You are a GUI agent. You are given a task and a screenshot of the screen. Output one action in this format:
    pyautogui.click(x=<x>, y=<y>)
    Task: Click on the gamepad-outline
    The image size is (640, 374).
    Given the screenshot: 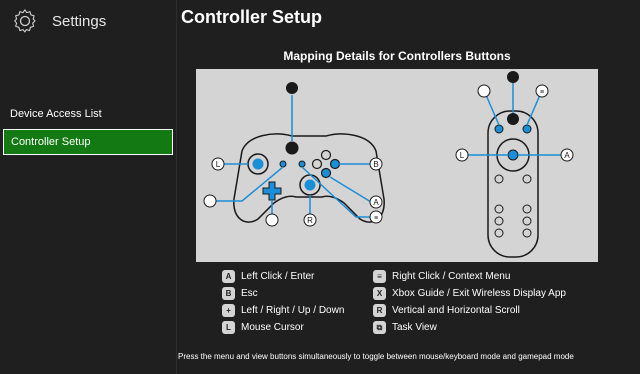 What is the action you would take?
    pyautogui.click(x=309, y=178)
    